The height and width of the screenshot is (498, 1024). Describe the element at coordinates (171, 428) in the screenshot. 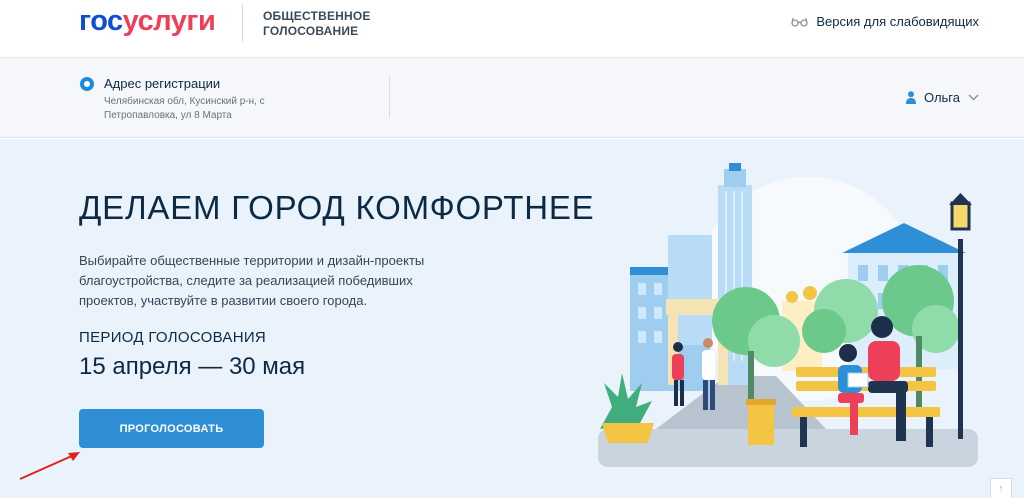

I see `vote-button: ПРОГОЛОСОВАТЬ` at that location.